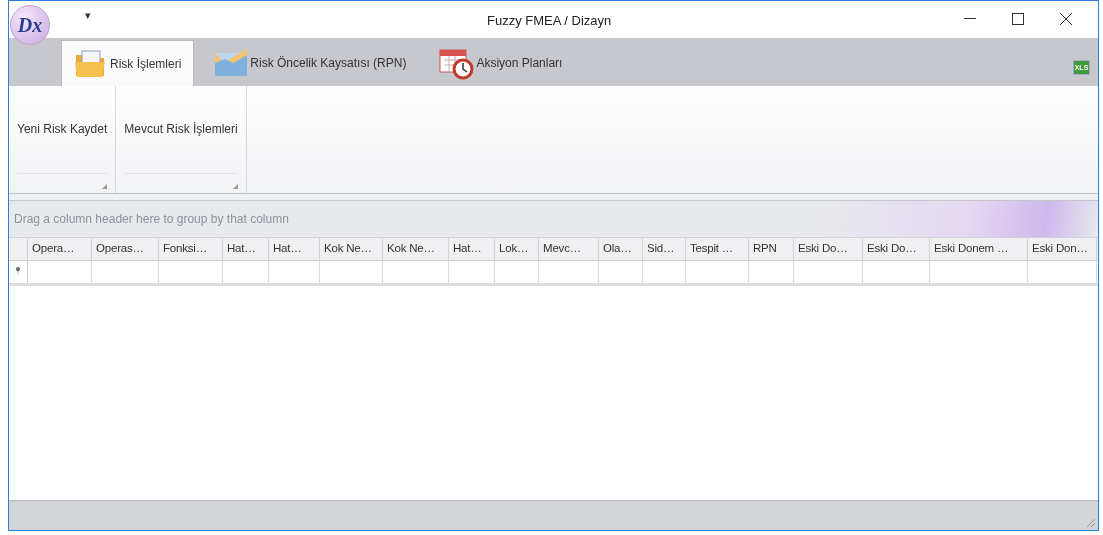  What do you see at coordinates (88, 15) in the screenshot?
I see `quick-access-menu: ▾` at bounding box center [88, 15].